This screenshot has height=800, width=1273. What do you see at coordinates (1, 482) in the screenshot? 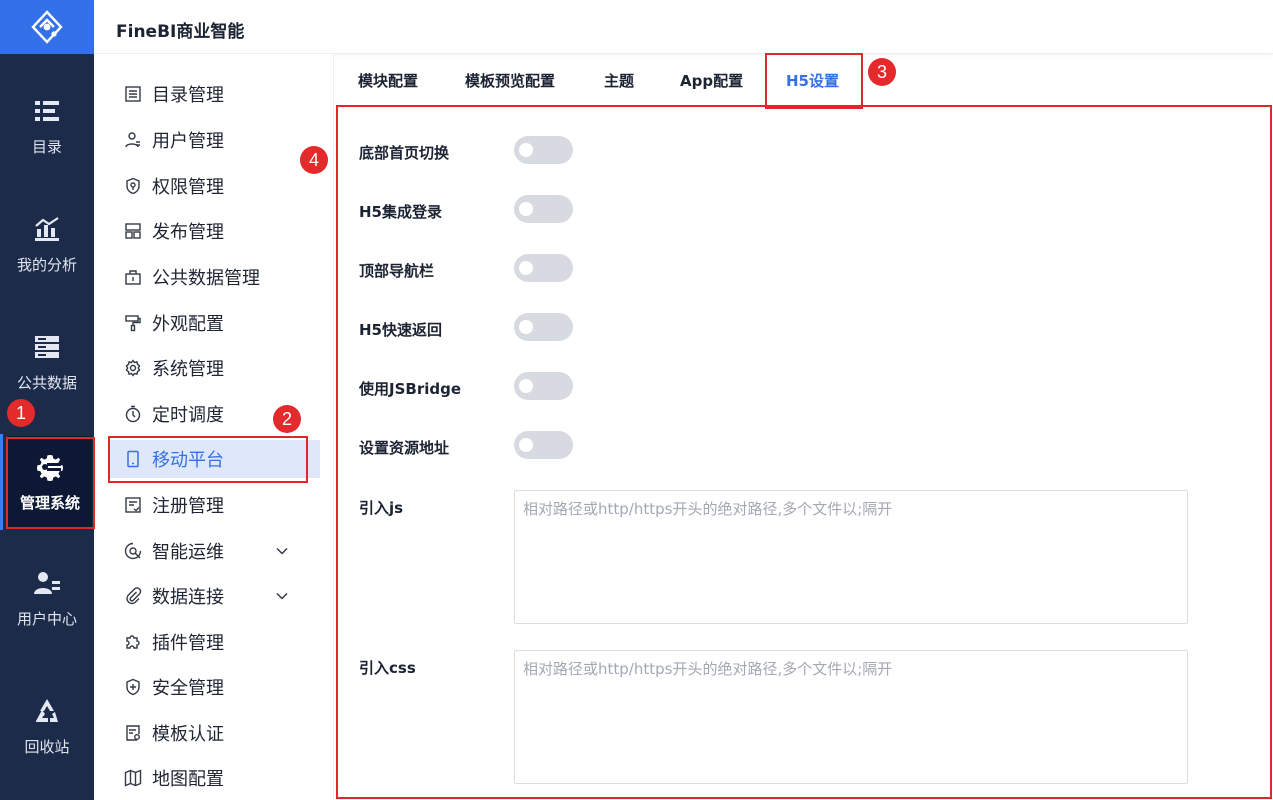
I see `rail-active-indicator` at bounding box center [1, 482].